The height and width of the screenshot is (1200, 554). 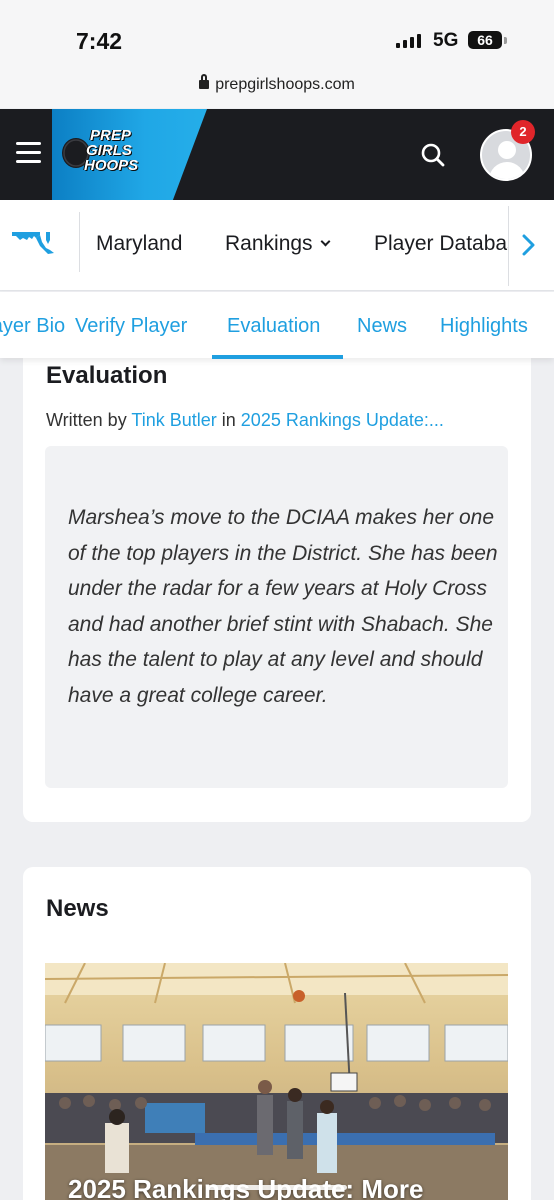 I want to click on maryland-map-icon, so click(x=33, y=242).